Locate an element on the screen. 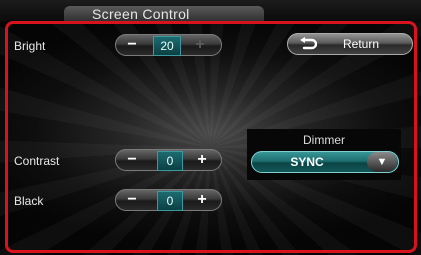 The width and height of the screenshot is (421, 255). page-title: Screen Control is located at coordinates (141, 14).